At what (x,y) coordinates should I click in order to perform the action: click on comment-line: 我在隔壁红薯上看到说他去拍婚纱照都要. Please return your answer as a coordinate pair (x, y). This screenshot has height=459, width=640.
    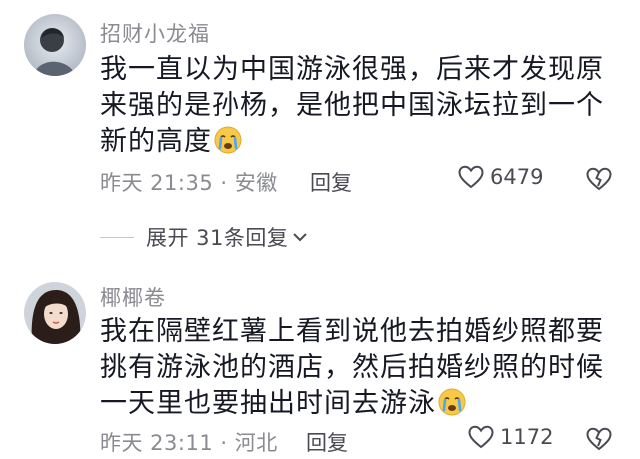
    Looking at the image, I should click on (352, 331).